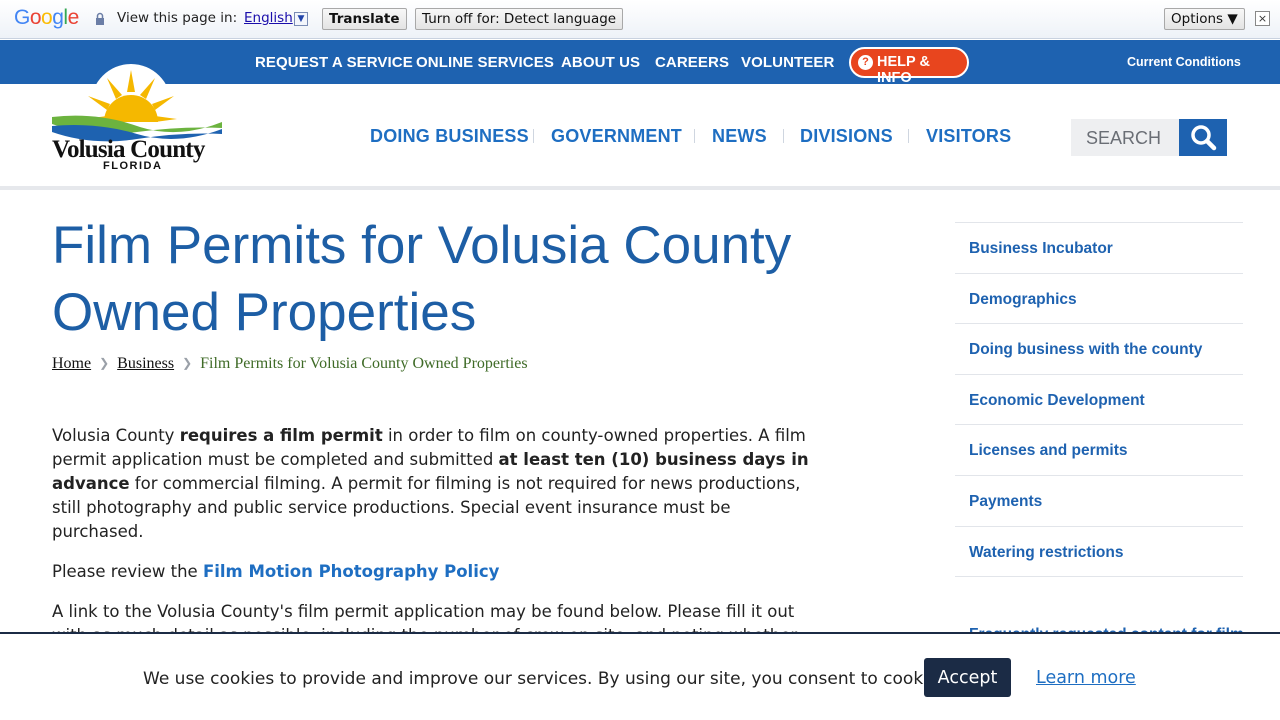 The image size is (1280, 720). What do you see at coordinates (46, 17) in the screenshot?
I see `google-logo: Google` at bounding box center [46, 17].